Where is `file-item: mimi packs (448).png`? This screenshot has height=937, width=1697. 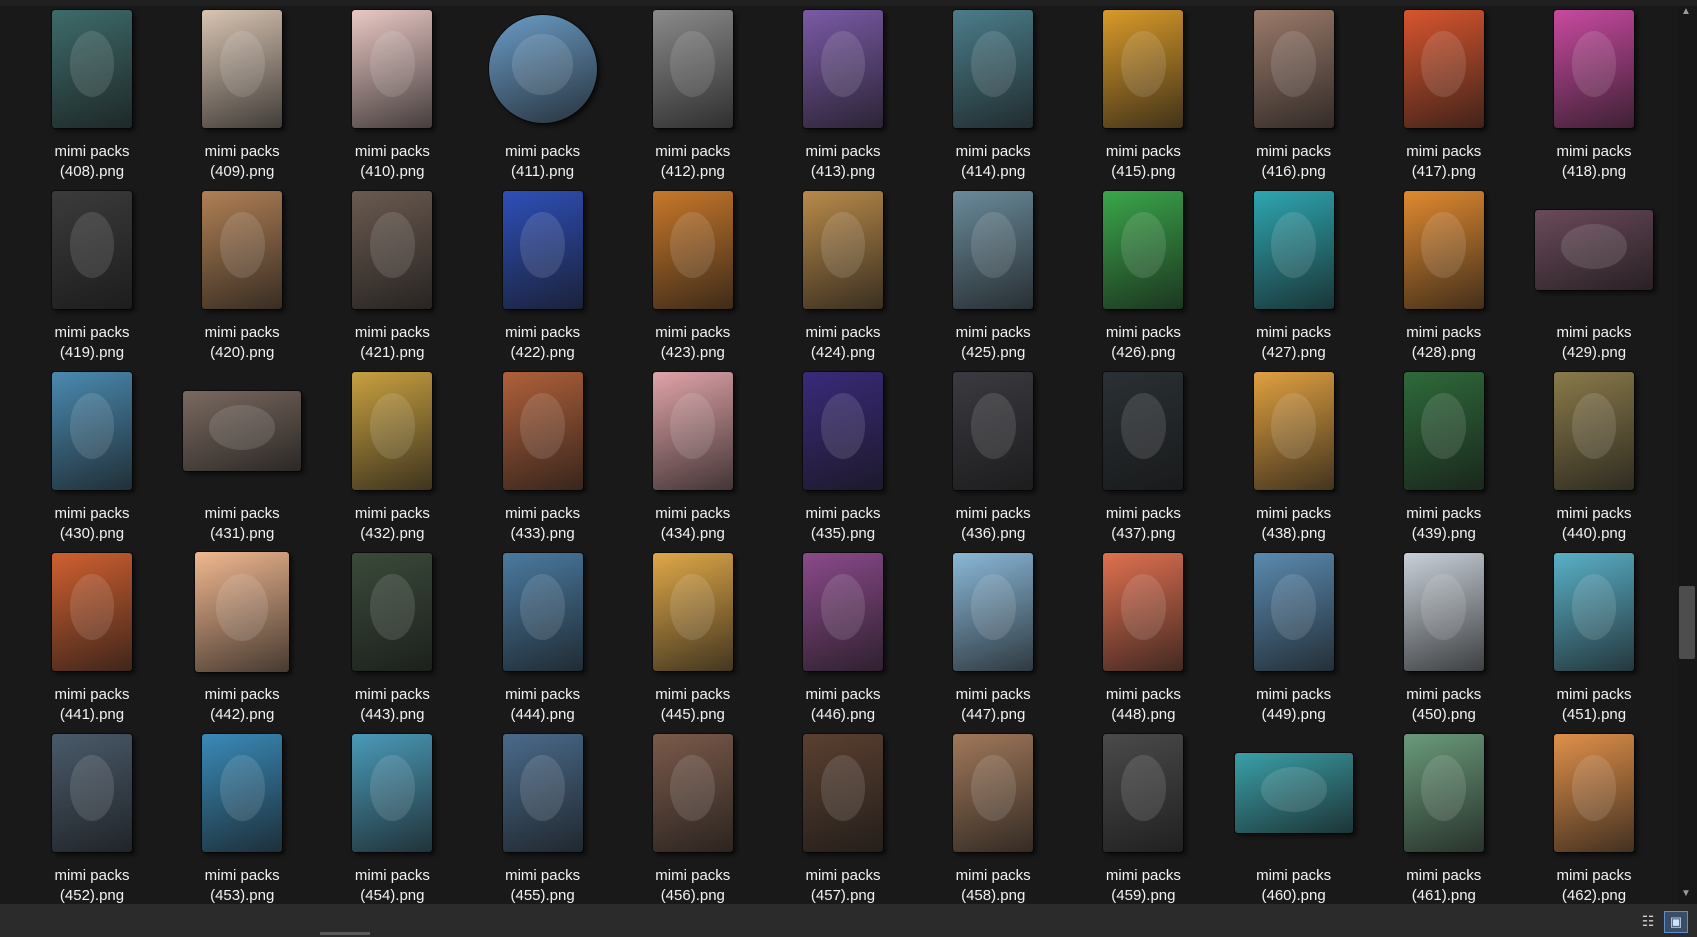
file-item: mimi packs (448).png is located at coordinates (1143, 639).